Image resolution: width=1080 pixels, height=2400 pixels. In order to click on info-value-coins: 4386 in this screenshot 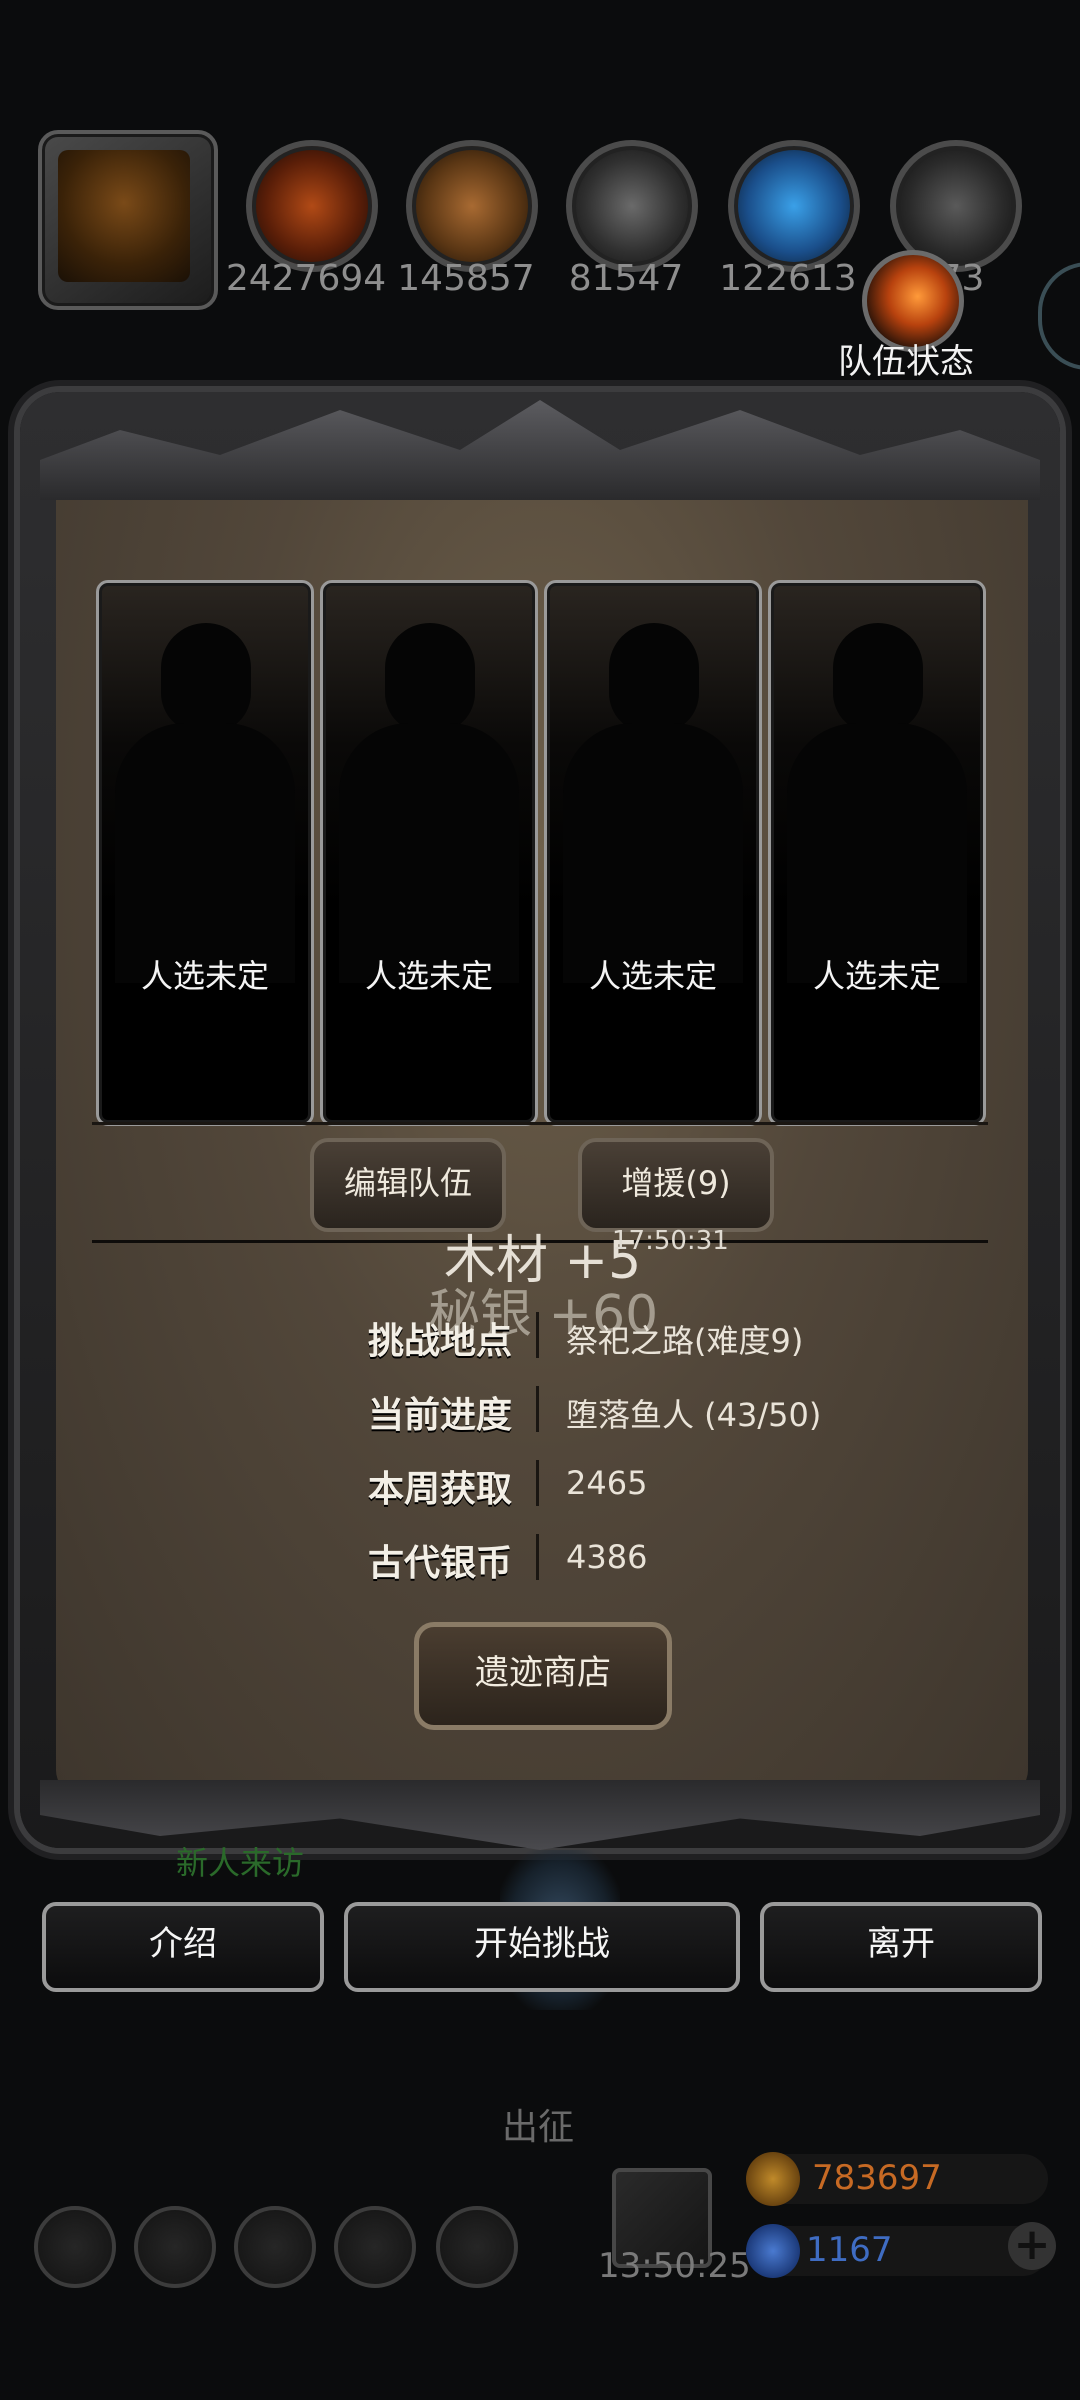, I will do `click(607, 1557)`.